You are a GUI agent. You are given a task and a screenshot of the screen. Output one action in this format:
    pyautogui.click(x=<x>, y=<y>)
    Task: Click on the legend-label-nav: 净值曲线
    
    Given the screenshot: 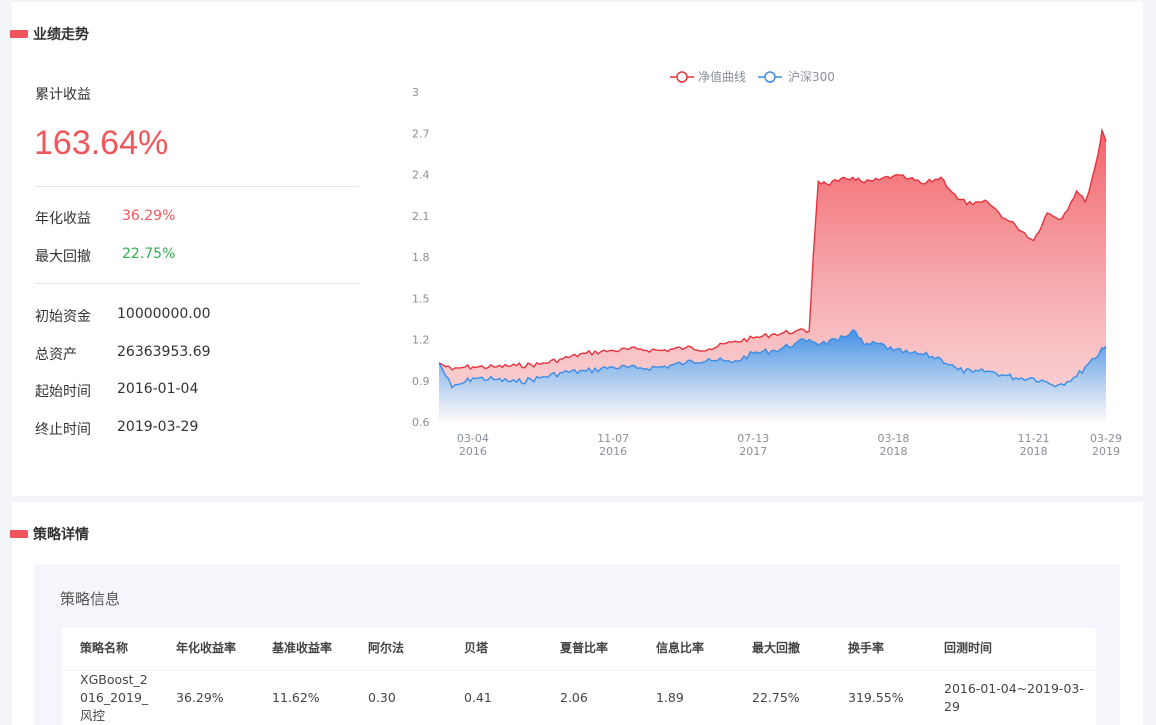 What is the action you would take?
    pyautogui.click(x=722, y=76)
    